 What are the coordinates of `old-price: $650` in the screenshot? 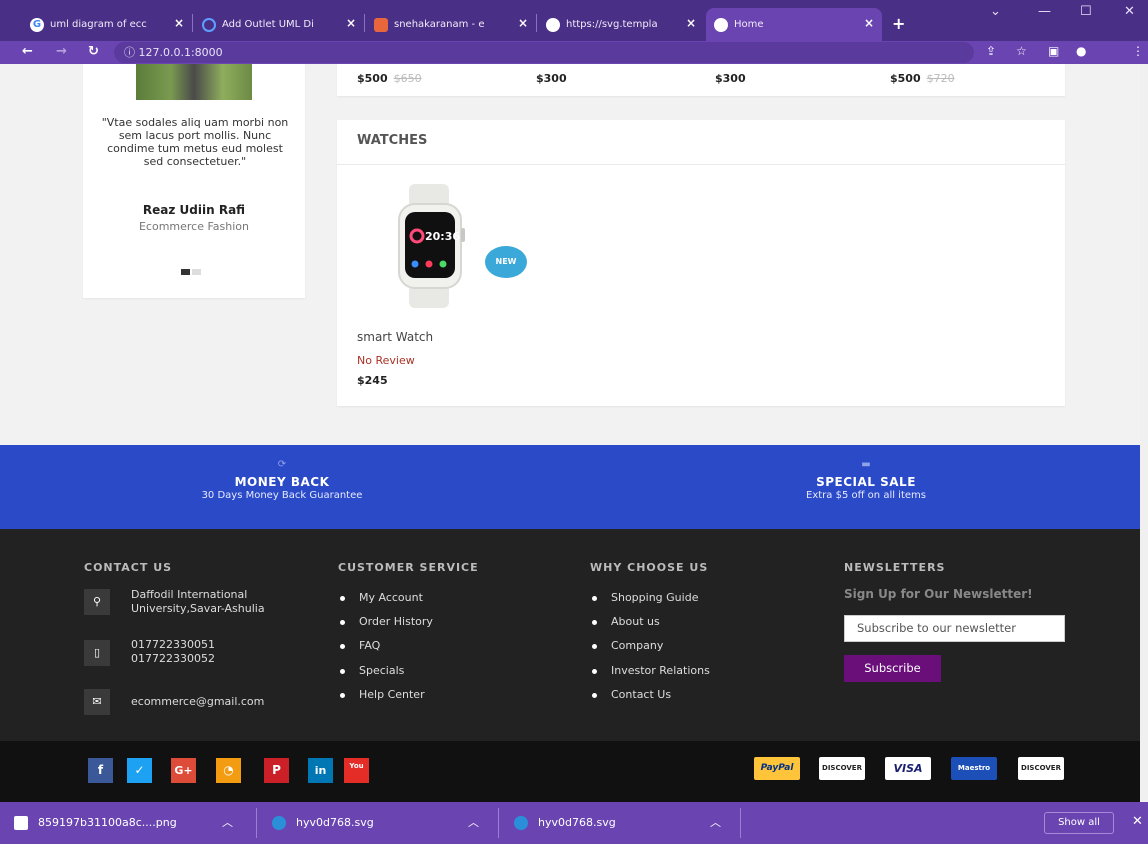 It's located at (407, 78).